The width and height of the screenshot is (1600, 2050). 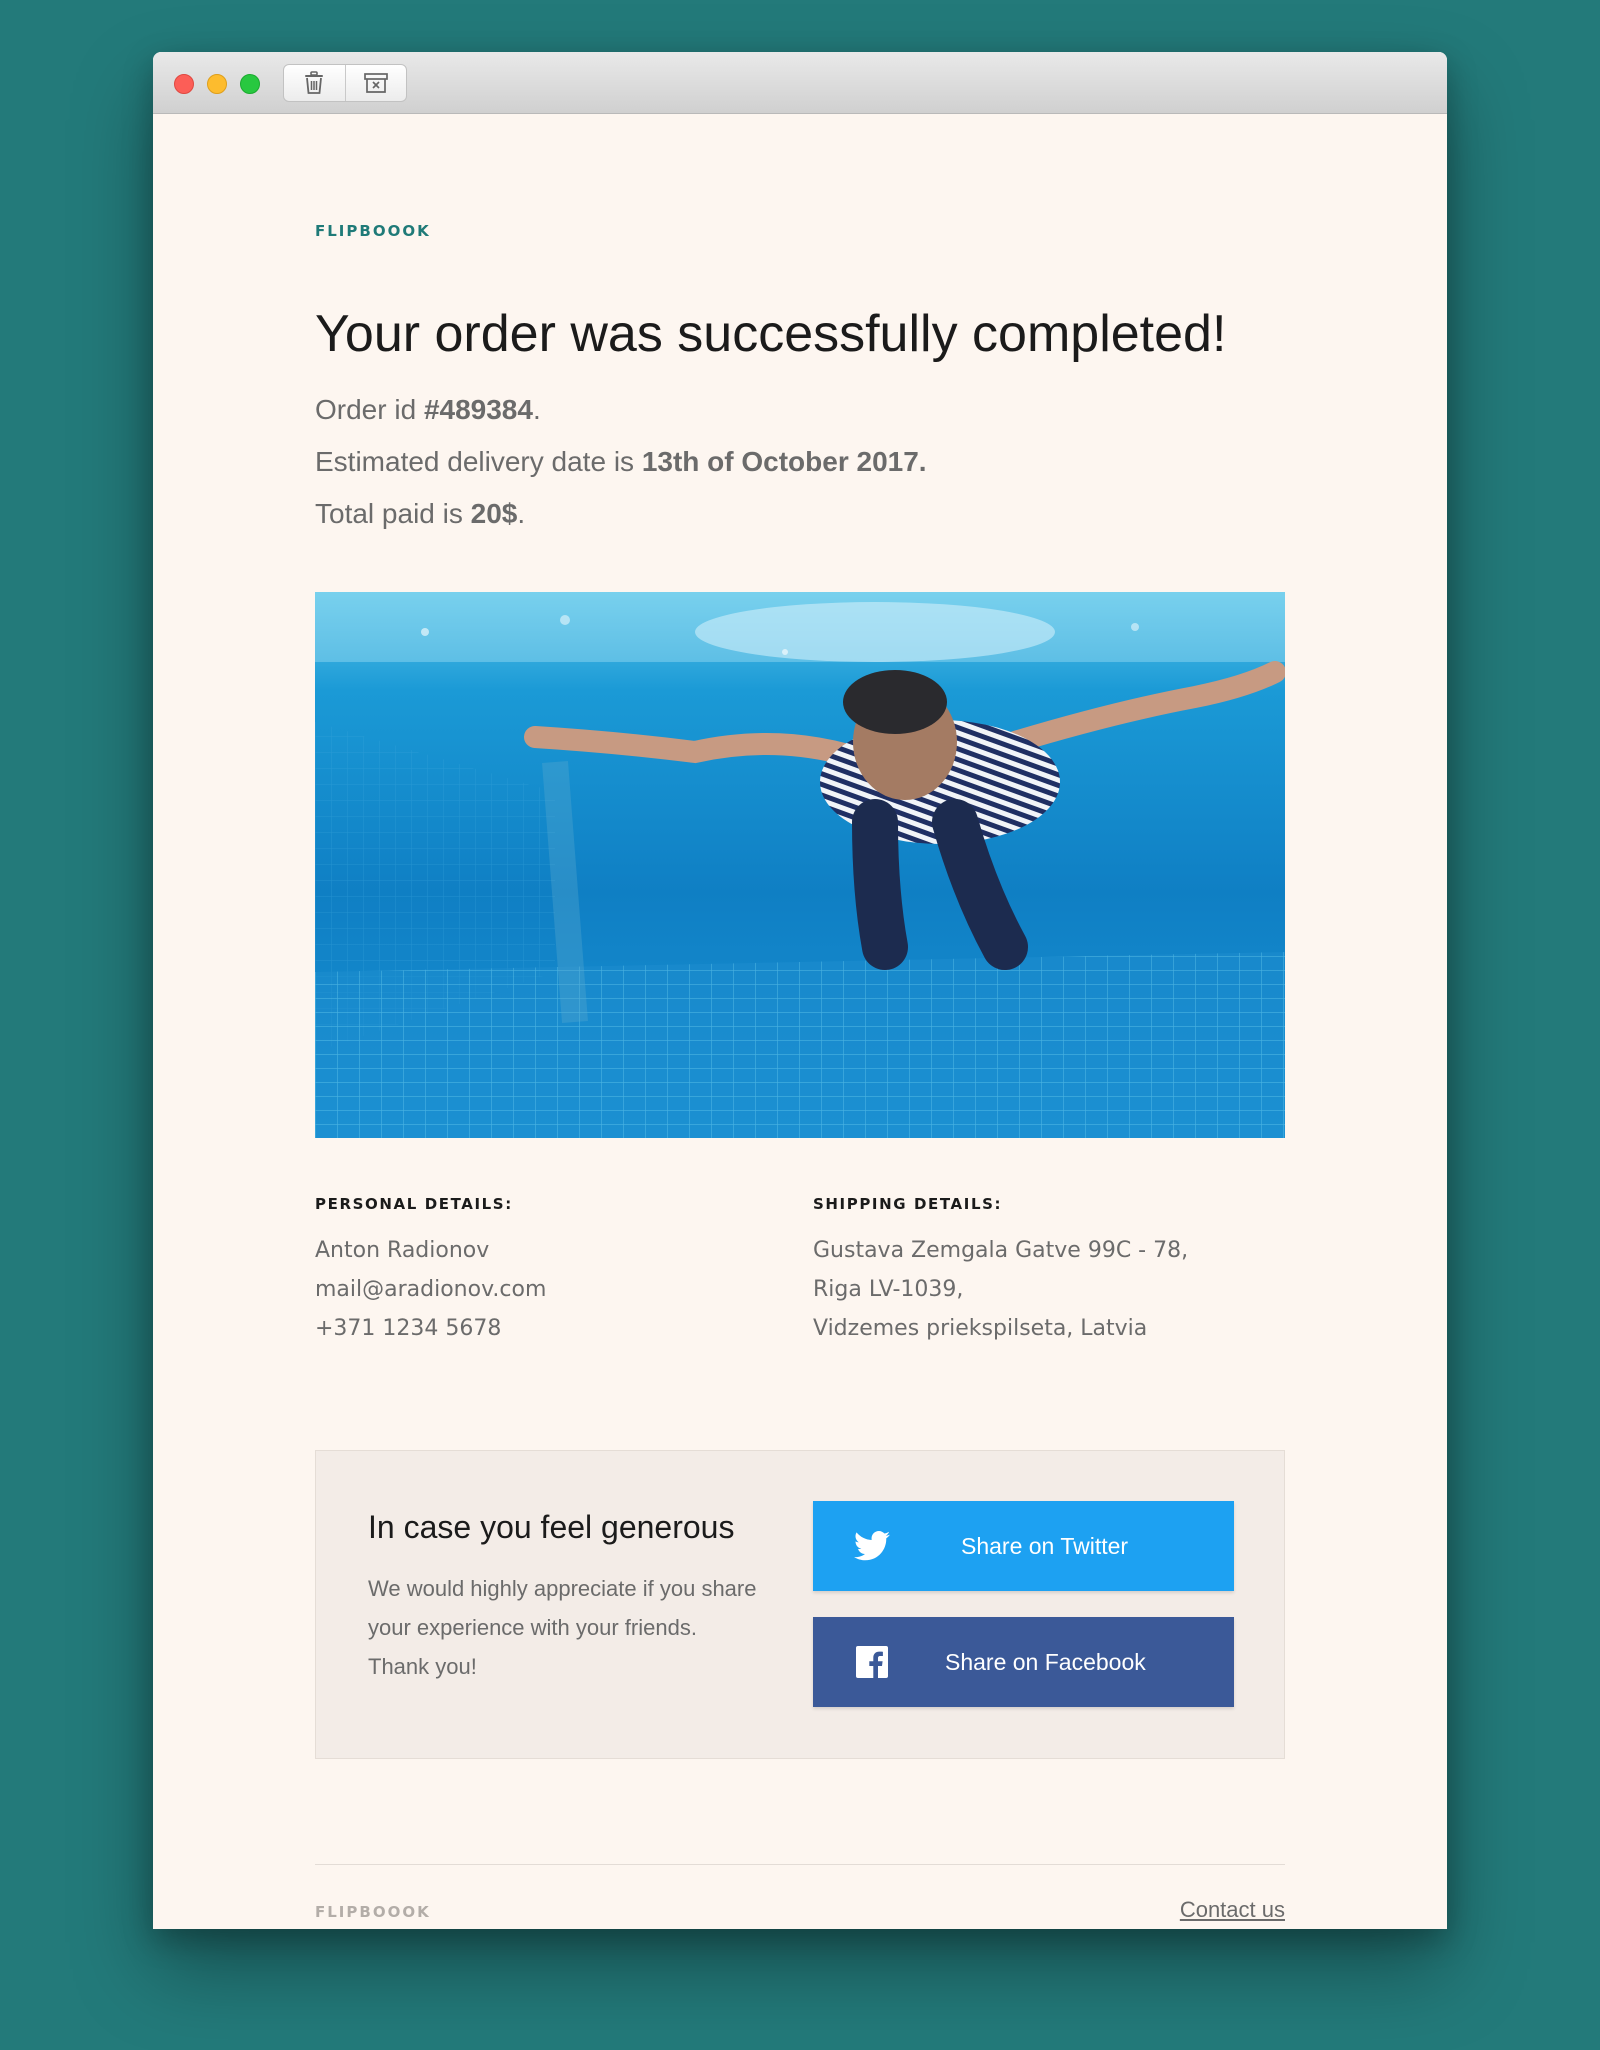 What do you see at coordinates (800, 1864) in the screenshot?
I see `footer-divider` at bounding box center [800, 1864].